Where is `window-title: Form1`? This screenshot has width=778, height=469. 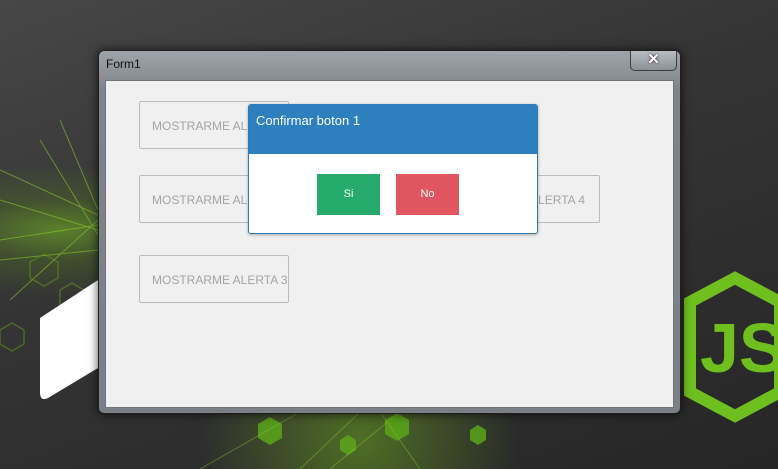
window-title: Form1 is located at coordinates (123, 64).